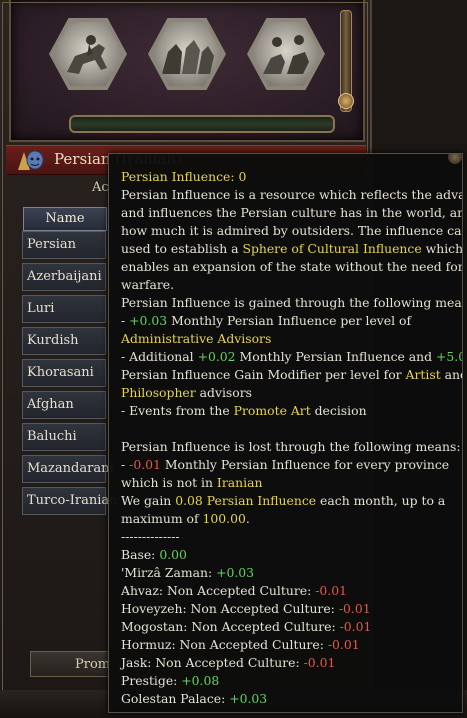 Image resolution: width=467 pixels, height=718 pixels. I want to click on culture-row: Luri, so click(64, 309).